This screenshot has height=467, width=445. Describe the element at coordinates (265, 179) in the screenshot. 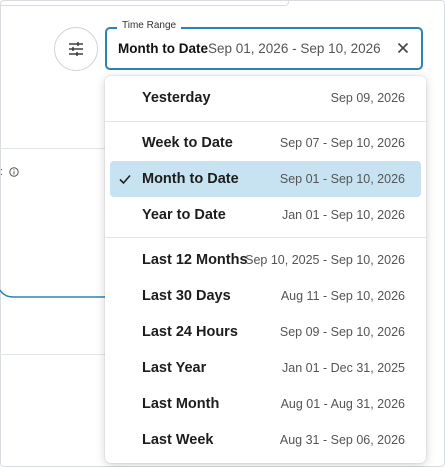

I see `option-month-to-date: Month to Date Sep 01 - Sep 10, 2026` at that location.